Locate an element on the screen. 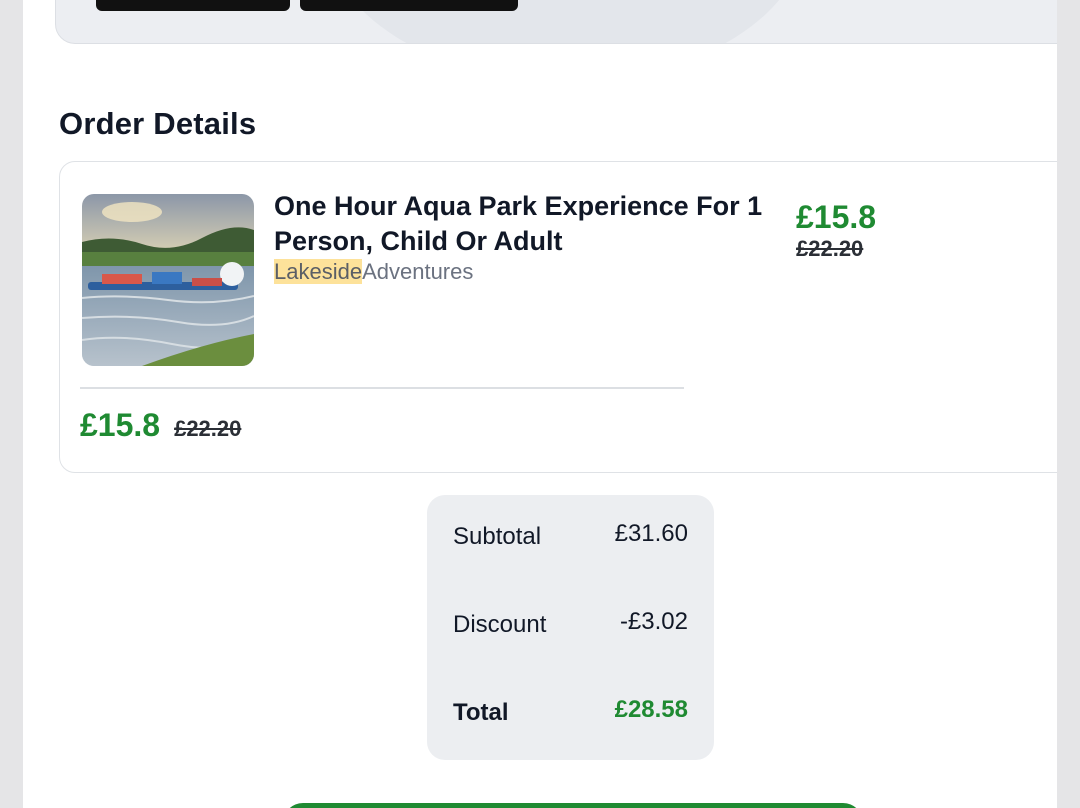 Image resolution: width=1080 pixels, height=808 pixels. discount-row: Discount -£3.02 is located at coordinates (570, 623).